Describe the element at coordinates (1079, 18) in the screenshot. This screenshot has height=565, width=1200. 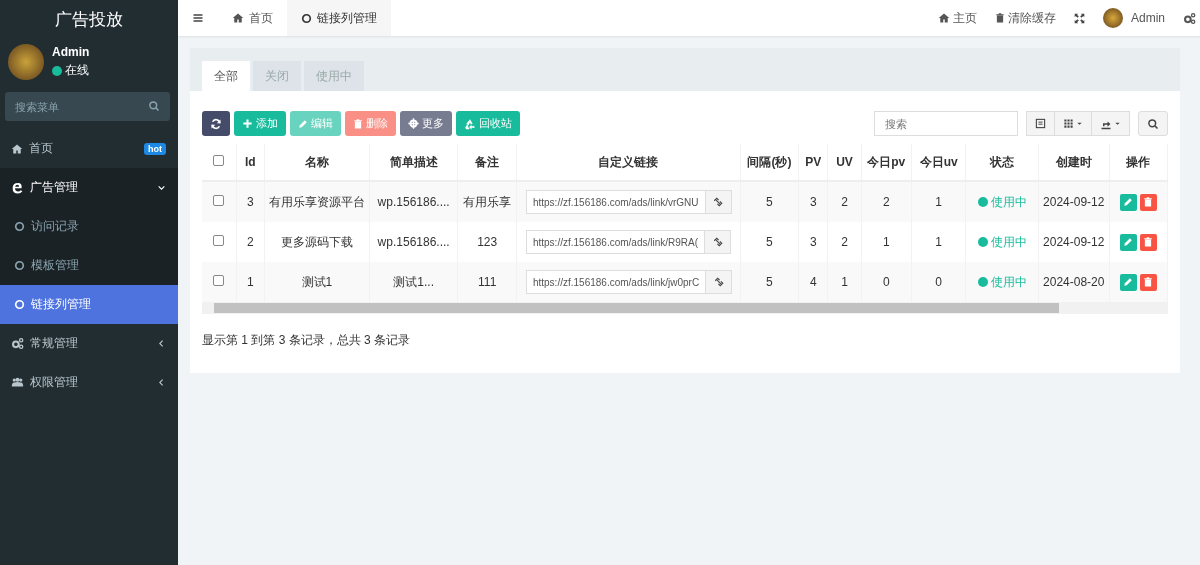
I see `expand-icon` at that location.